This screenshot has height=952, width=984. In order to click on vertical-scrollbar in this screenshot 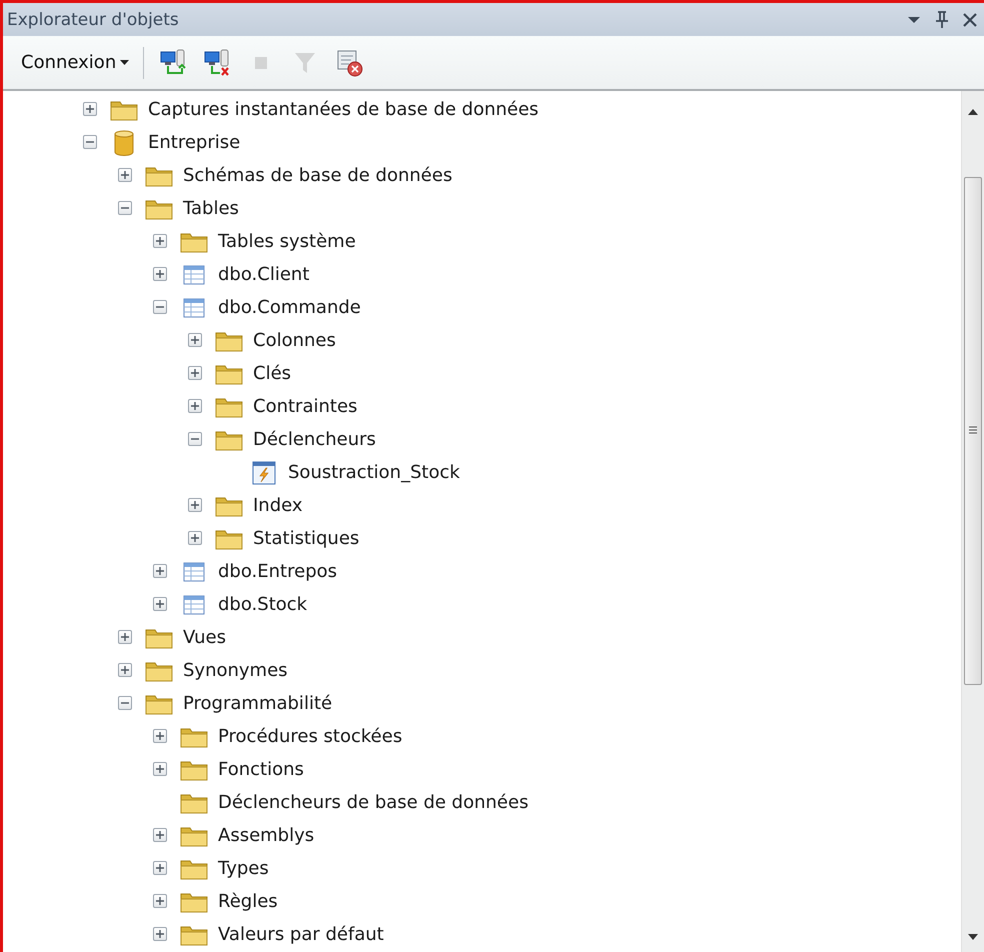, I will do `click(972, 521)`.